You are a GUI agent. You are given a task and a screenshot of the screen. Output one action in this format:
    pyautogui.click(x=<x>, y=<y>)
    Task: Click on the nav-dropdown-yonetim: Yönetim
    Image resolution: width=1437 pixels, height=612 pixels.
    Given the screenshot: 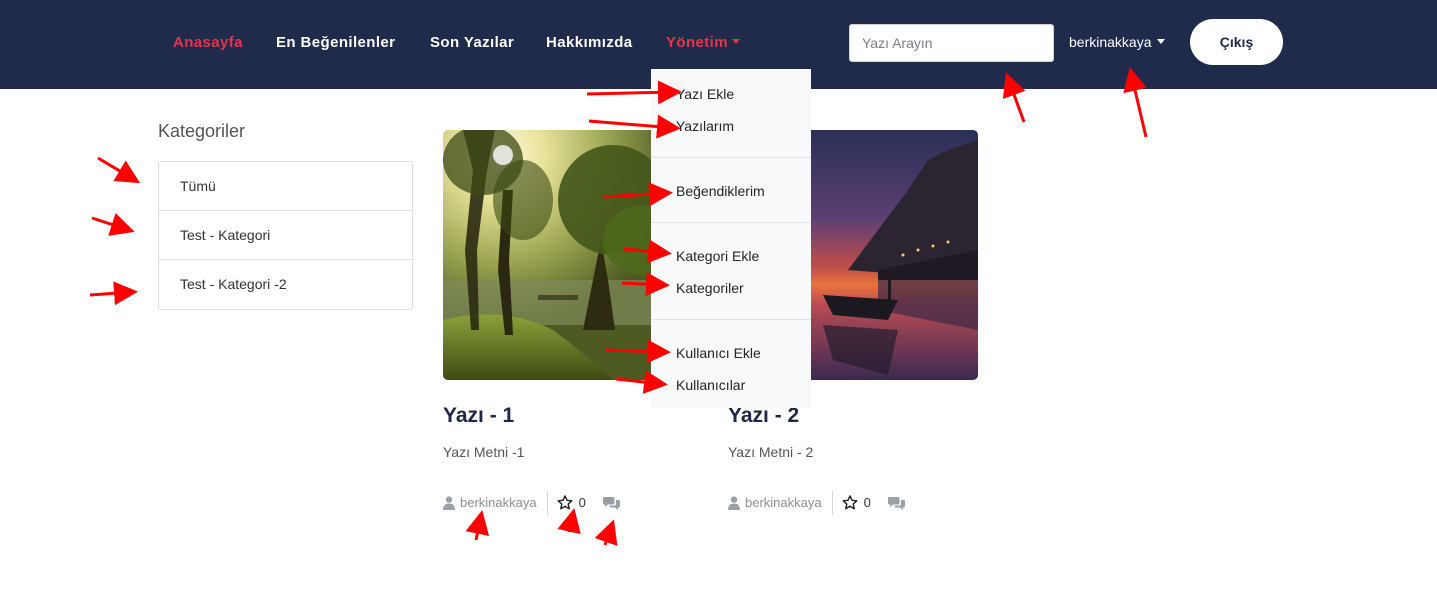 What is the action you would take?
    pyautogui.click(x=703, y=42)
    